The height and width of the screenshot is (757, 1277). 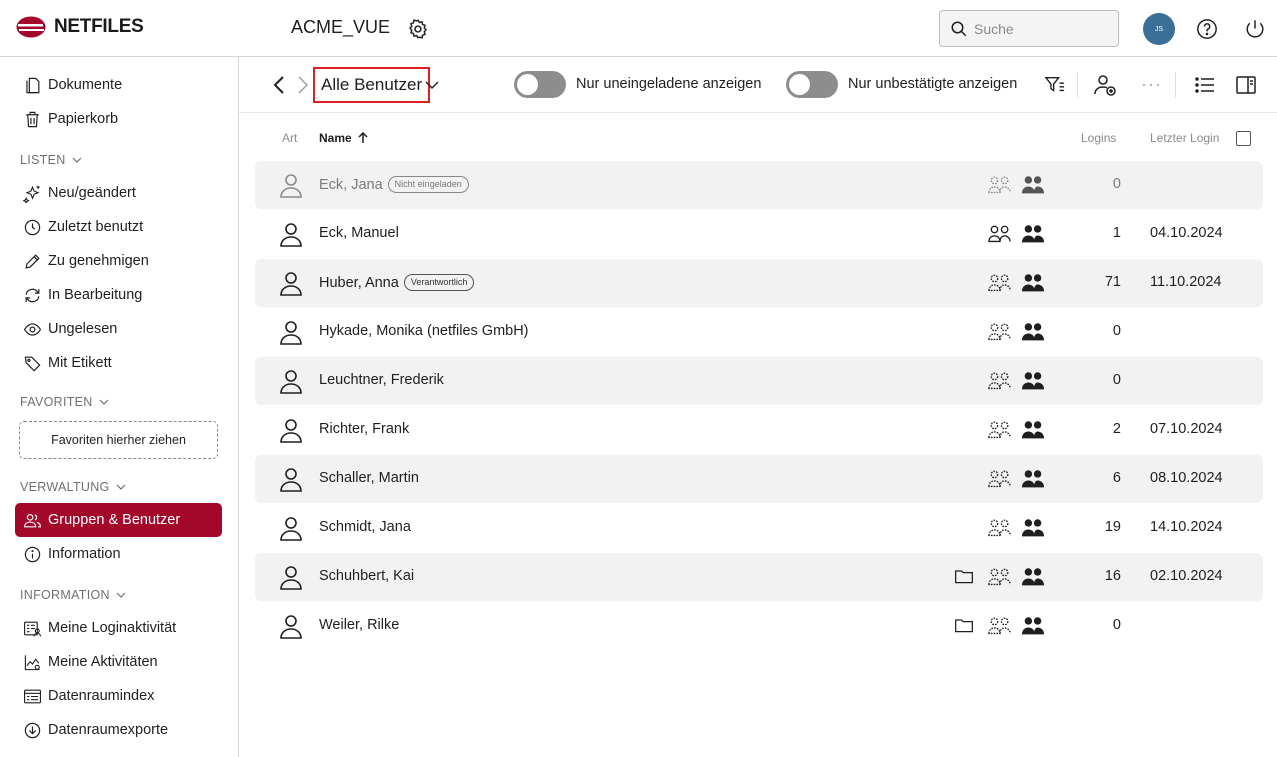 I want to click on sidebar-item-zu-genehmigen: Zu genehmigen, so click(x=118, y=261).